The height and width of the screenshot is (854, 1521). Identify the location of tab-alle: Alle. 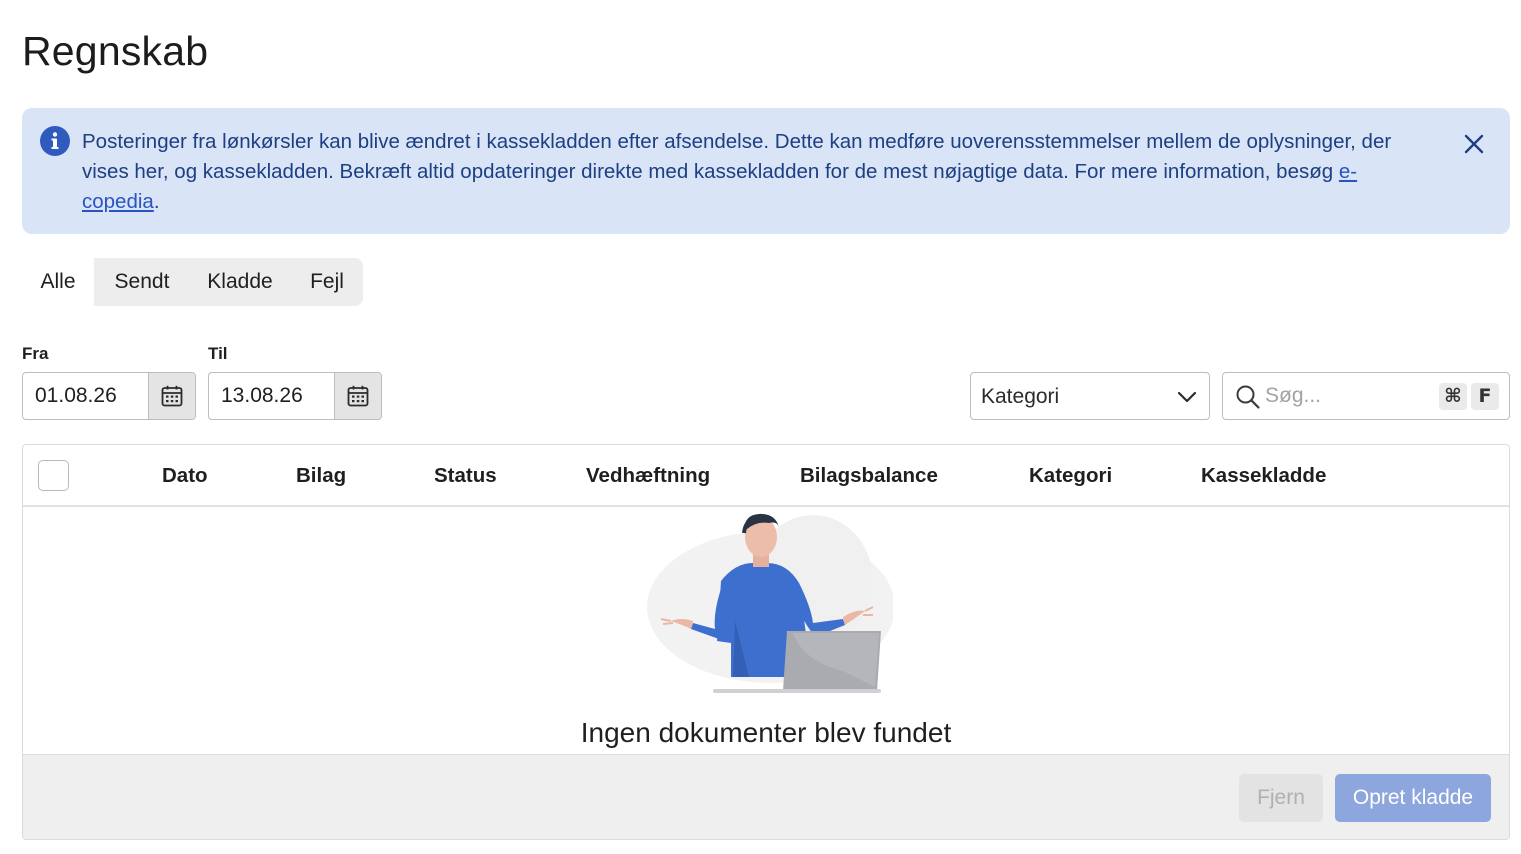
(58, 282).